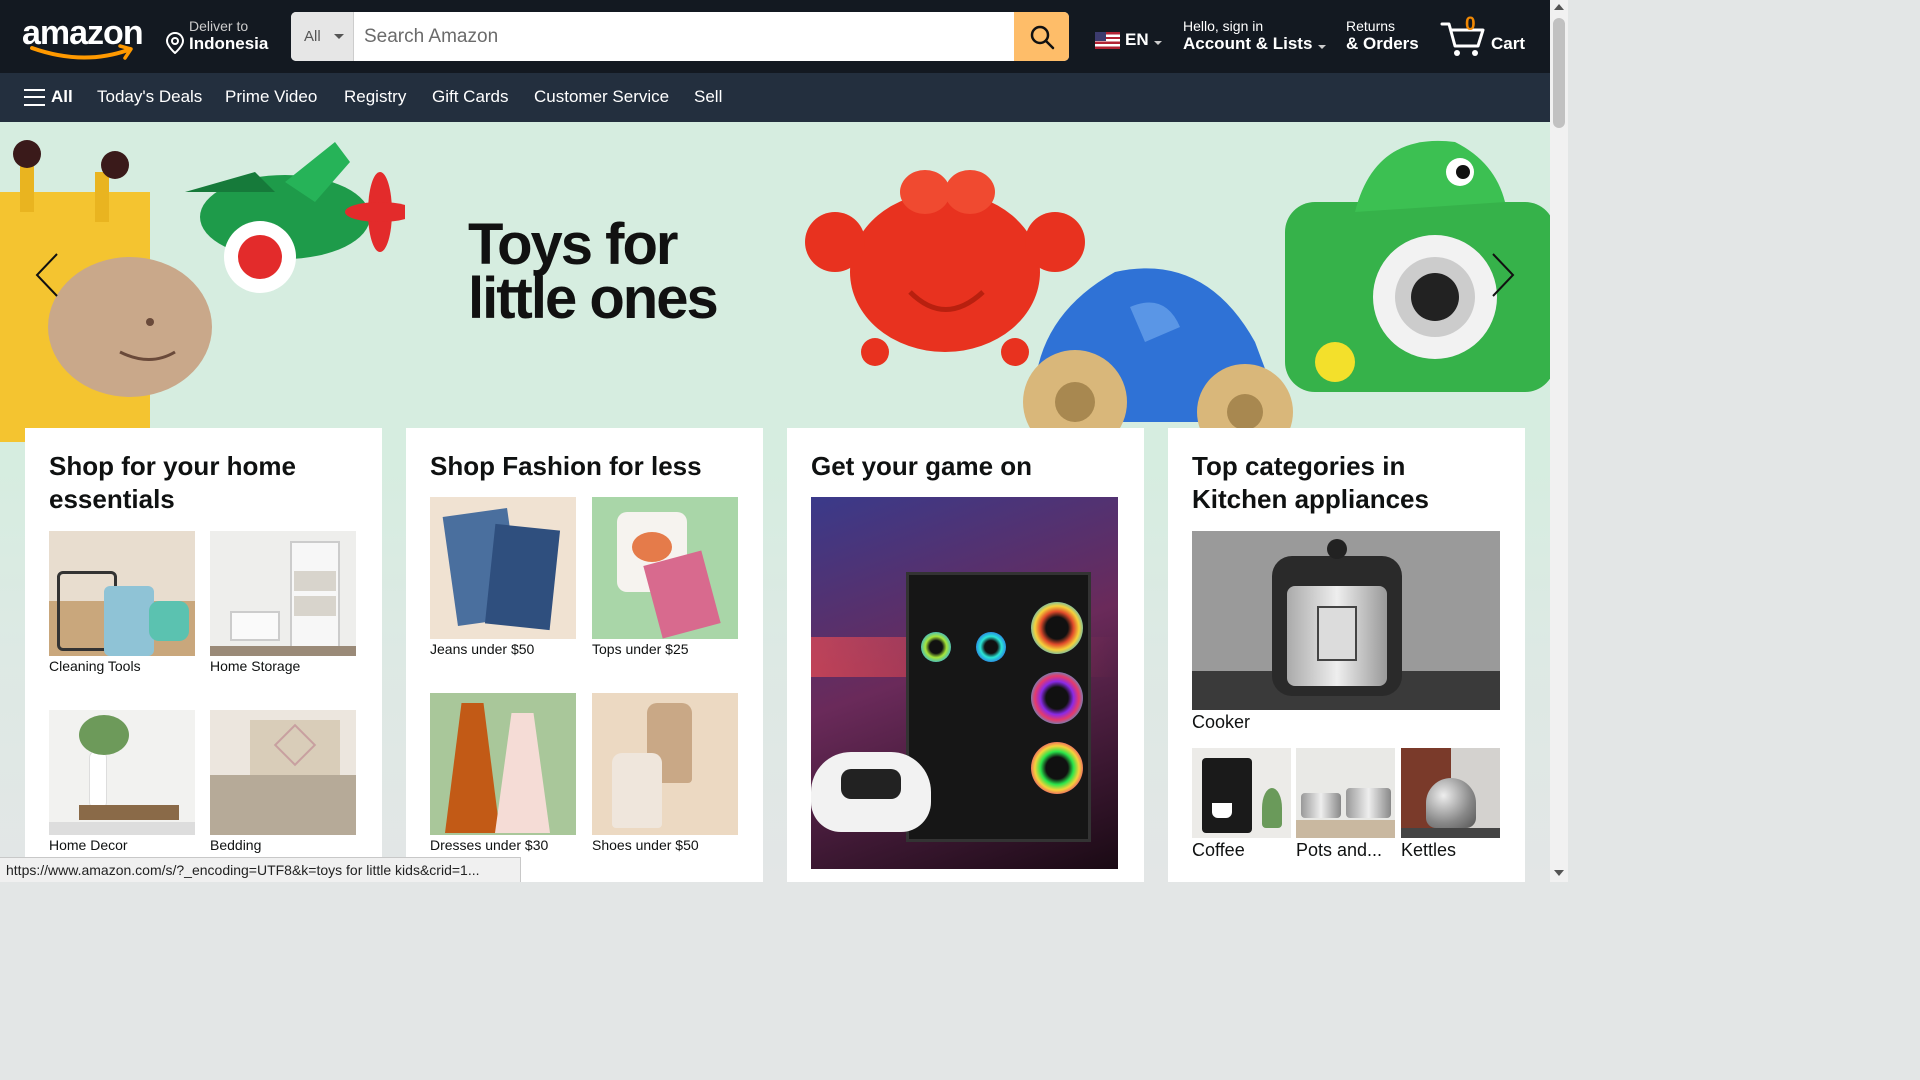 The width and height of the screenshot is (1920, 1080). What do you see at coordinates (593, 298) in the screenshot?
I see `hero-title-line2: little ones` at bounding box center [593, 298].